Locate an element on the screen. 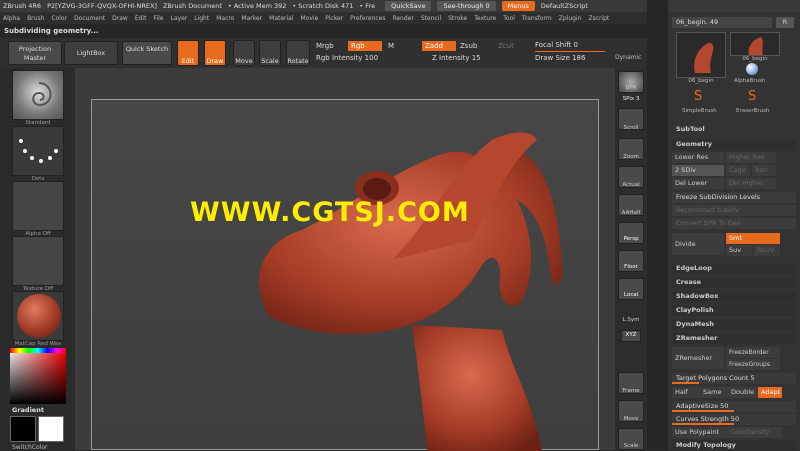 The height and width of the screenshot is (451, 800). main-color-swatch is located at coordinates (23, 429).